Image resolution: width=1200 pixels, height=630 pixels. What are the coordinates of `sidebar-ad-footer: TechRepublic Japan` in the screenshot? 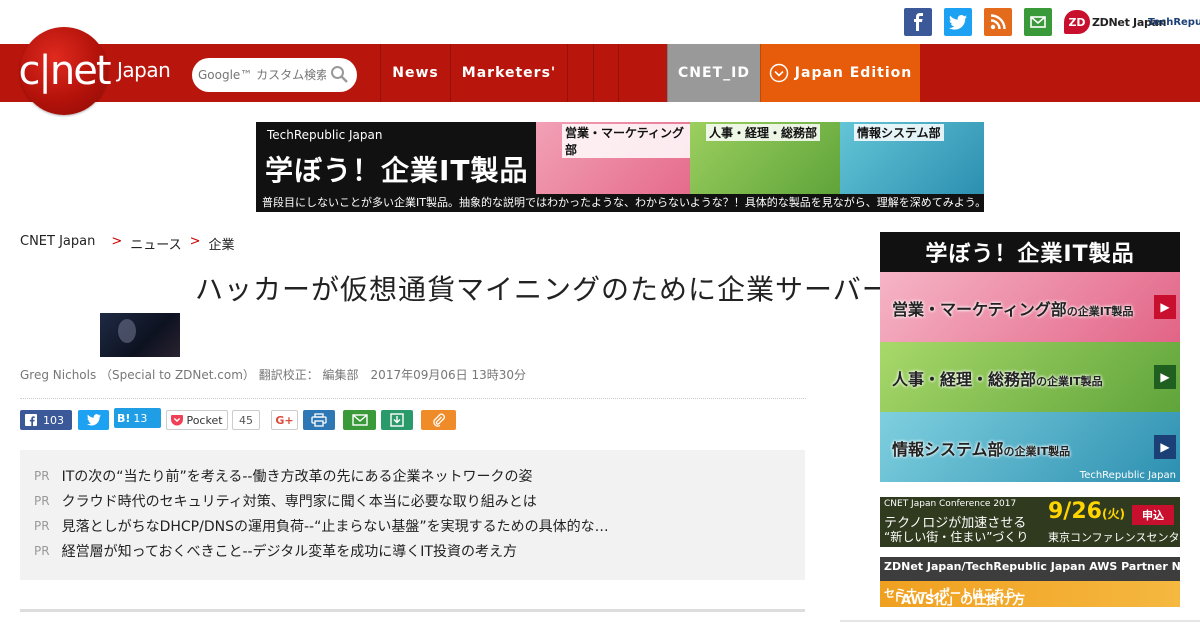 It's located at (1127, 475).